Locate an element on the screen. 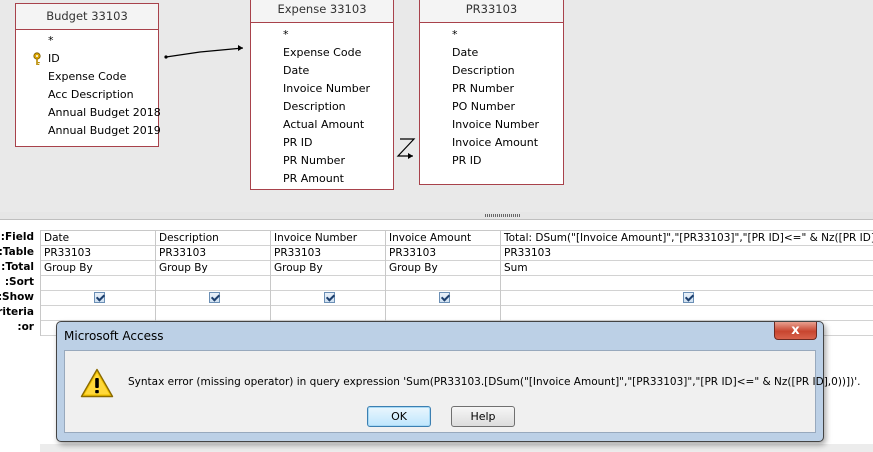 Image resolution: width=873 pixels, height=452 pixels. row-label-criteria: Criteria: is located at coordinates (17, 312).